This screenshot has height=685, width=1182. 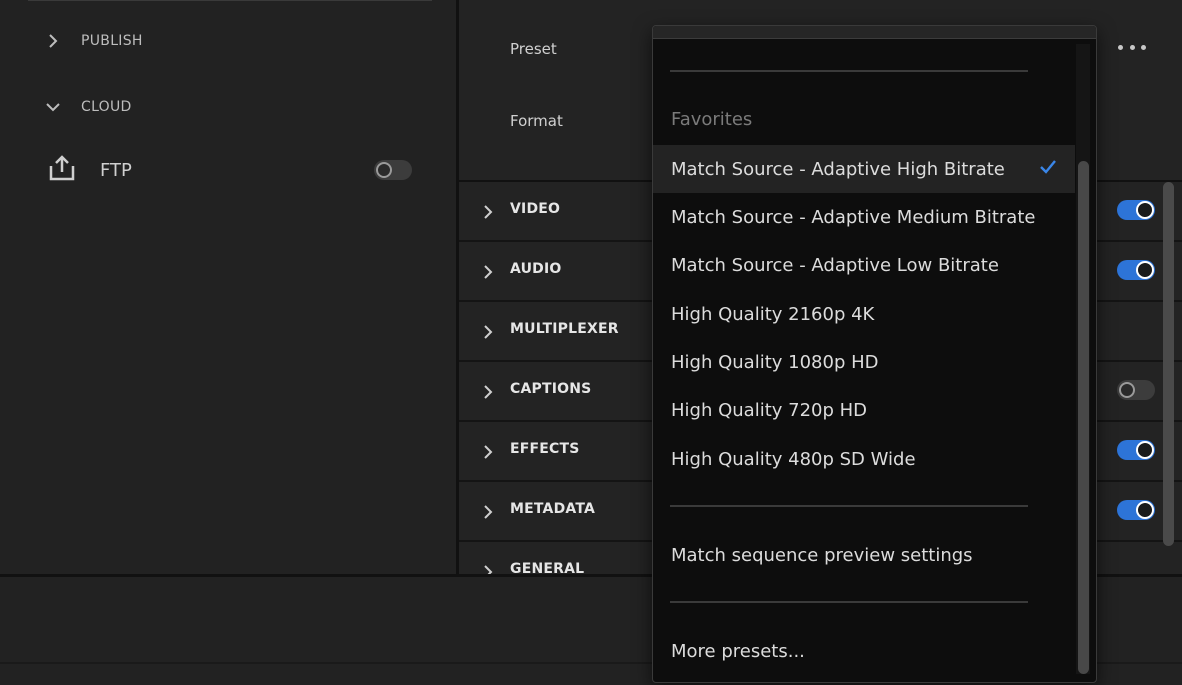 What do you see at coordinates (838, 169) in the screenshot?
I see `menu-item-label: Match Source - Adaptive High Bitrate` at bounding box center [838, 169].